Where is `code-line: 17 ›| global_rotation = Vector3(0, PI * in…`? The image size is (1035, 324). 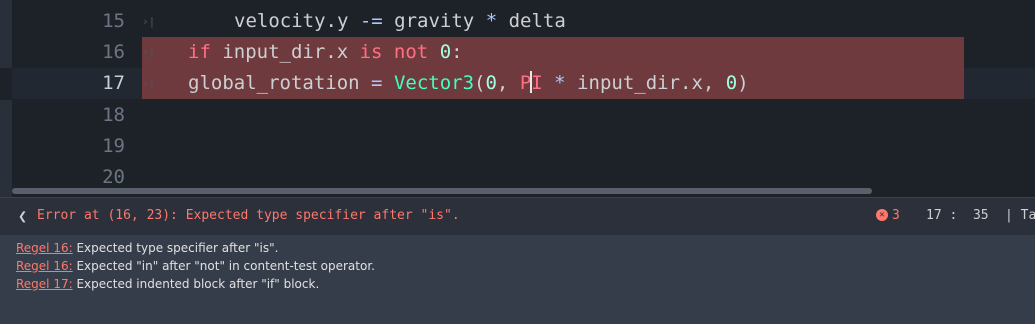 code-line: 17 ›| global_rotation = Vector3(0, PI * in… is located at coordinates (523, 83).